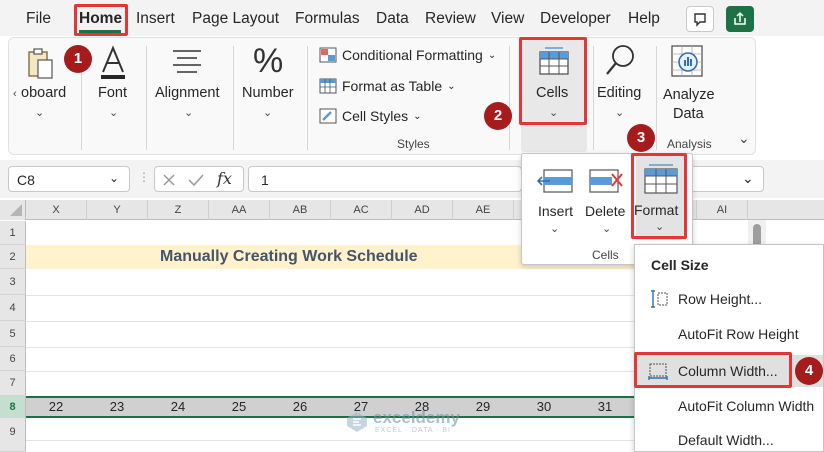 Image resolution: width=824 pixels, height=452 pixels. What do you see at coordinates (13, 334) in the screenshot?
I see `row-header: 5` at bounding box center [13, 334].